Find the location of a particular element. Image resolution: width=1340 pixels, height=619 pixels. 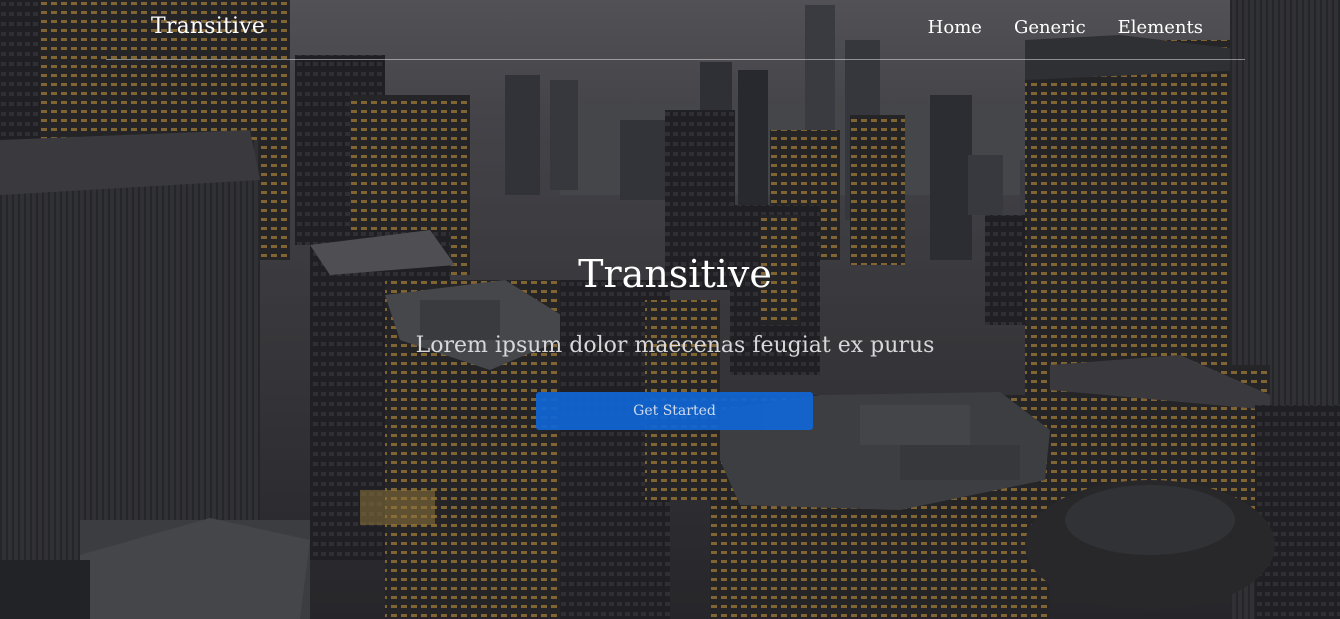

get-started-button: Get Started is located at coordinates (674, 411).